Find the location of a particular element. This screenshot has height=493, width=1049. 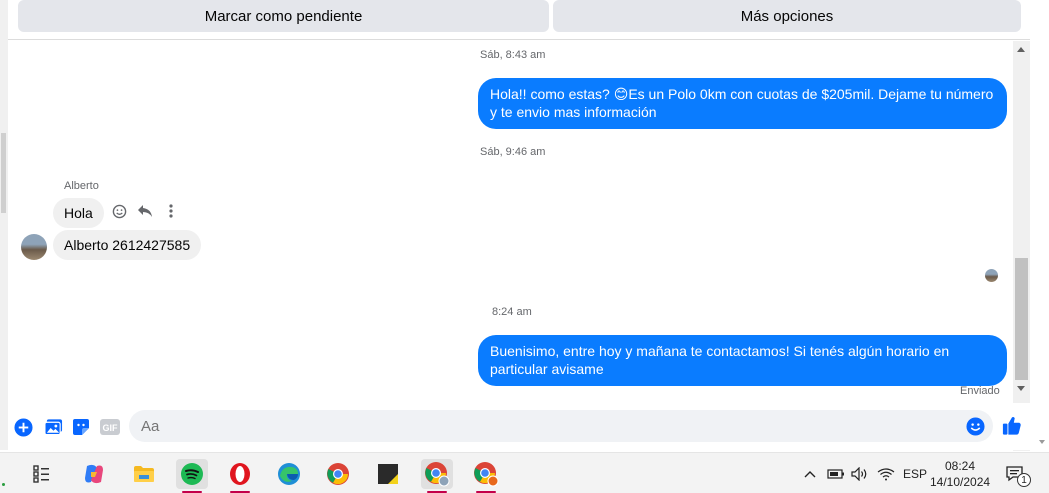

sticky-notes-icon is located at coordinates (388, 474).